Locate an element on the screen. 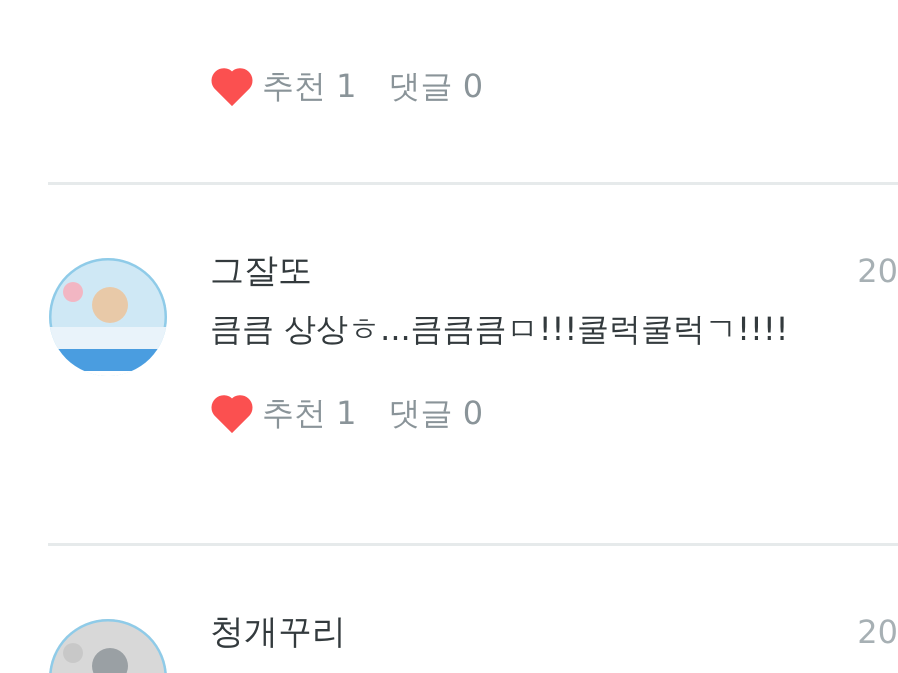 The image size is (898, 673). comment-text: 큼큼 상상ㅎ...큼큼큼ㅁ!!!쿨럭쿨럭ㄱ!!!! is located at coordinates (500, 329).